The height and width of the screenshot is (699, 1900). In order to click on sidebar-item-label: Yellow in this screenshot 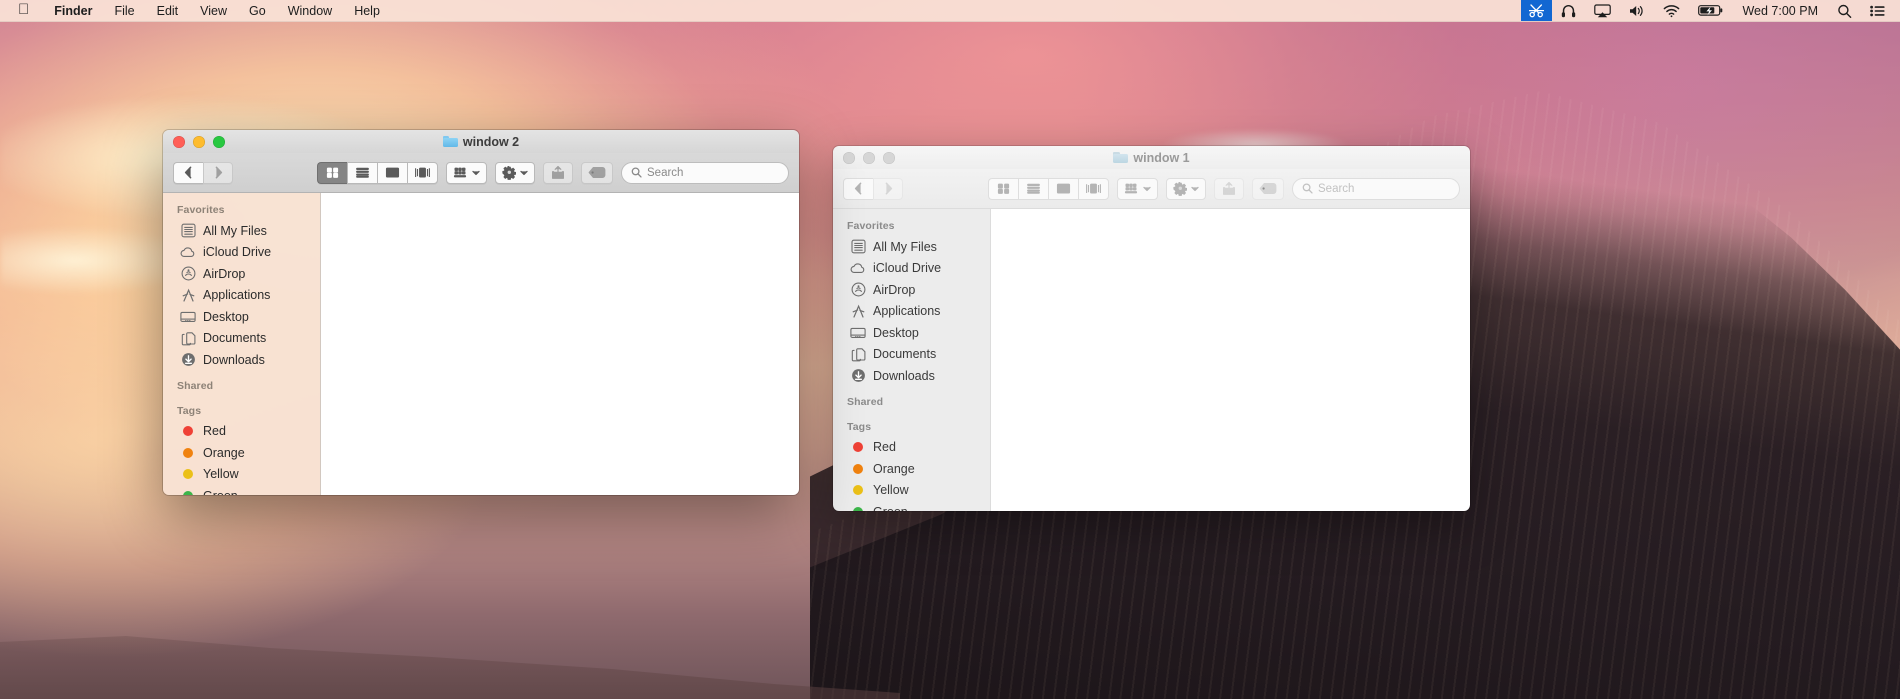, I will do `click(221, 474)`.